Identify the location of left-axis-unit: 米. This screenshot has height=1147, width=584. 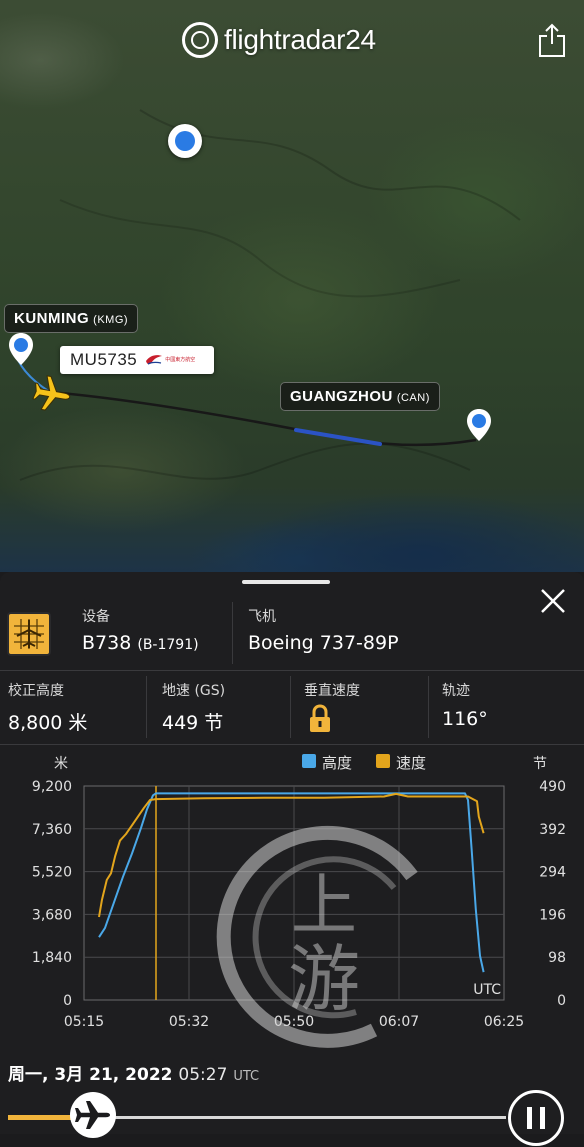
(61, 764).